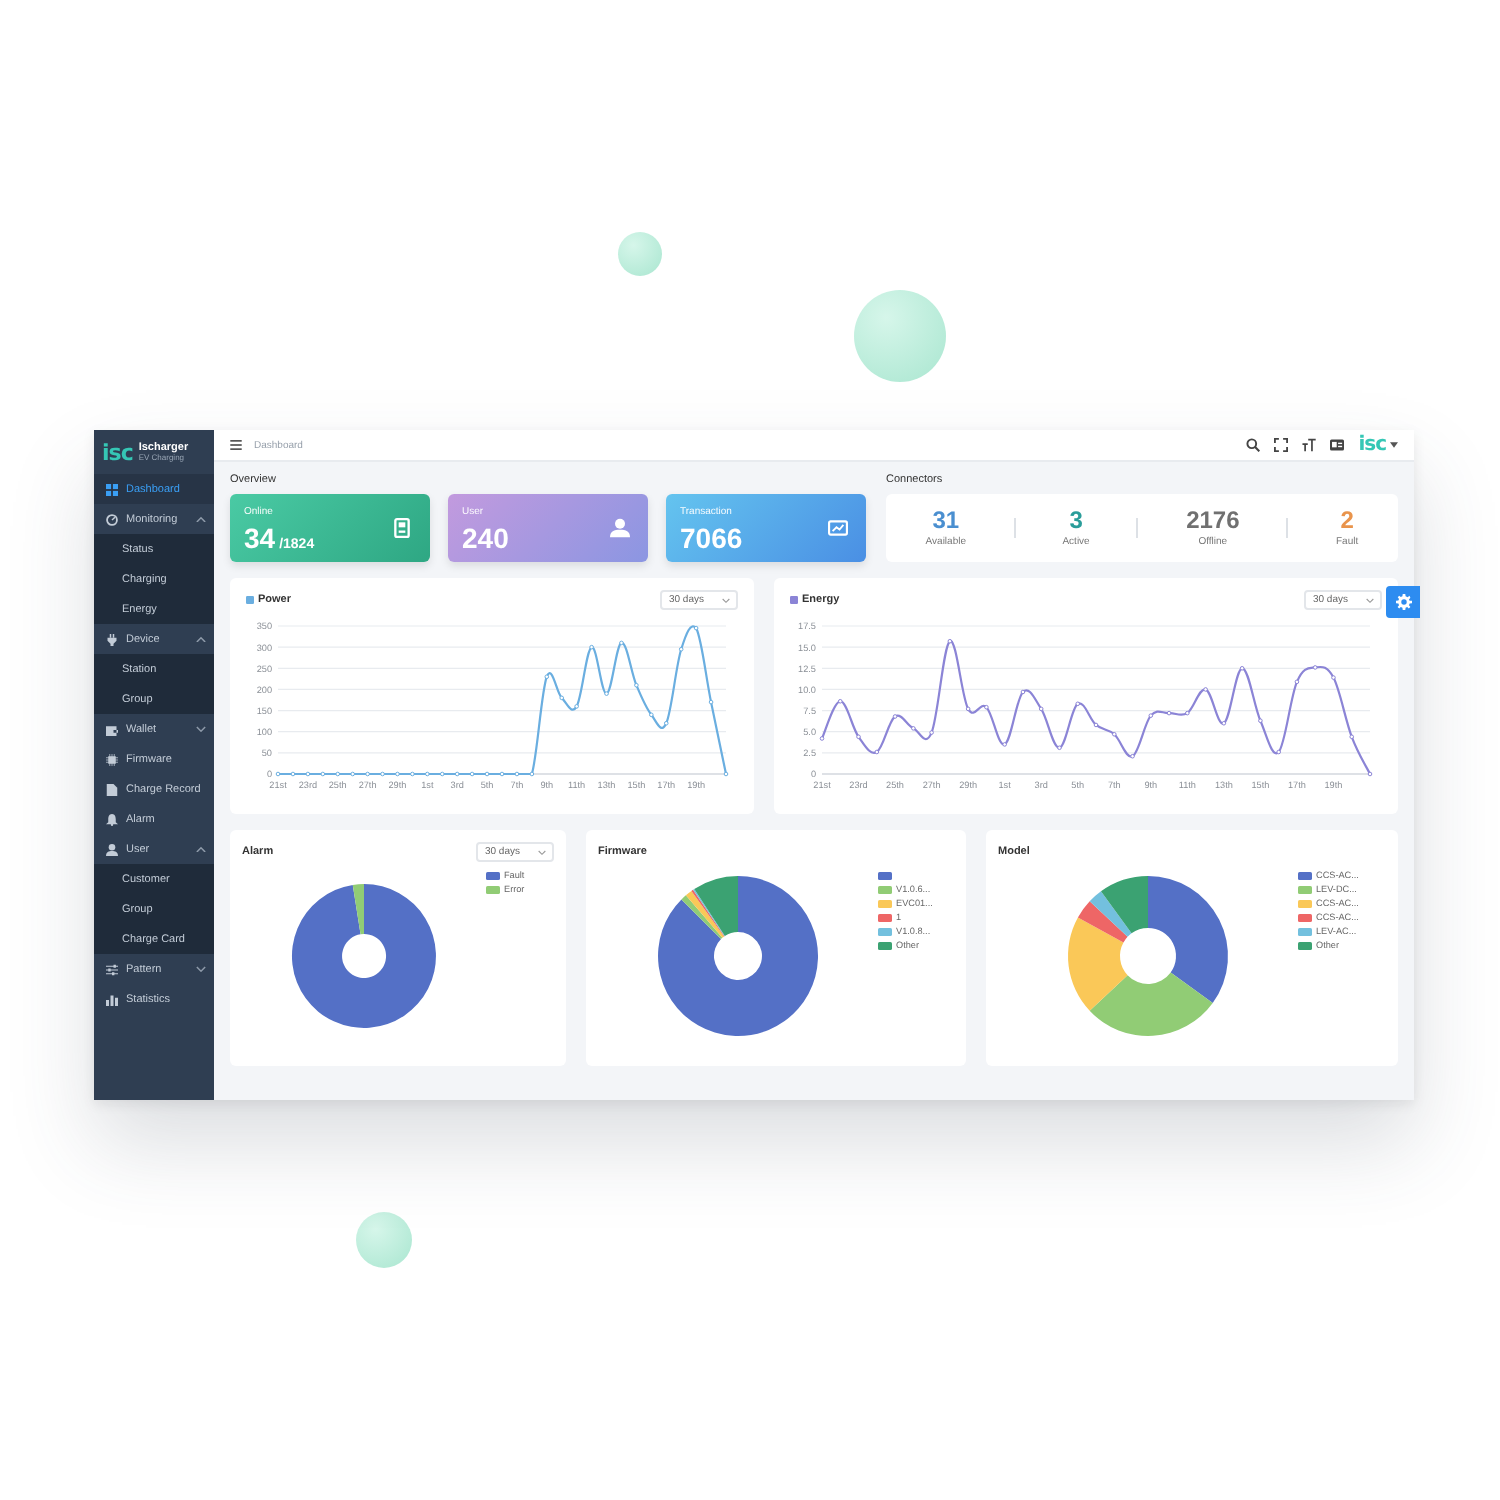  Describe the element at coordinates (1281, 445) in the screenshot. I see `fullscreen-icon` at that location.